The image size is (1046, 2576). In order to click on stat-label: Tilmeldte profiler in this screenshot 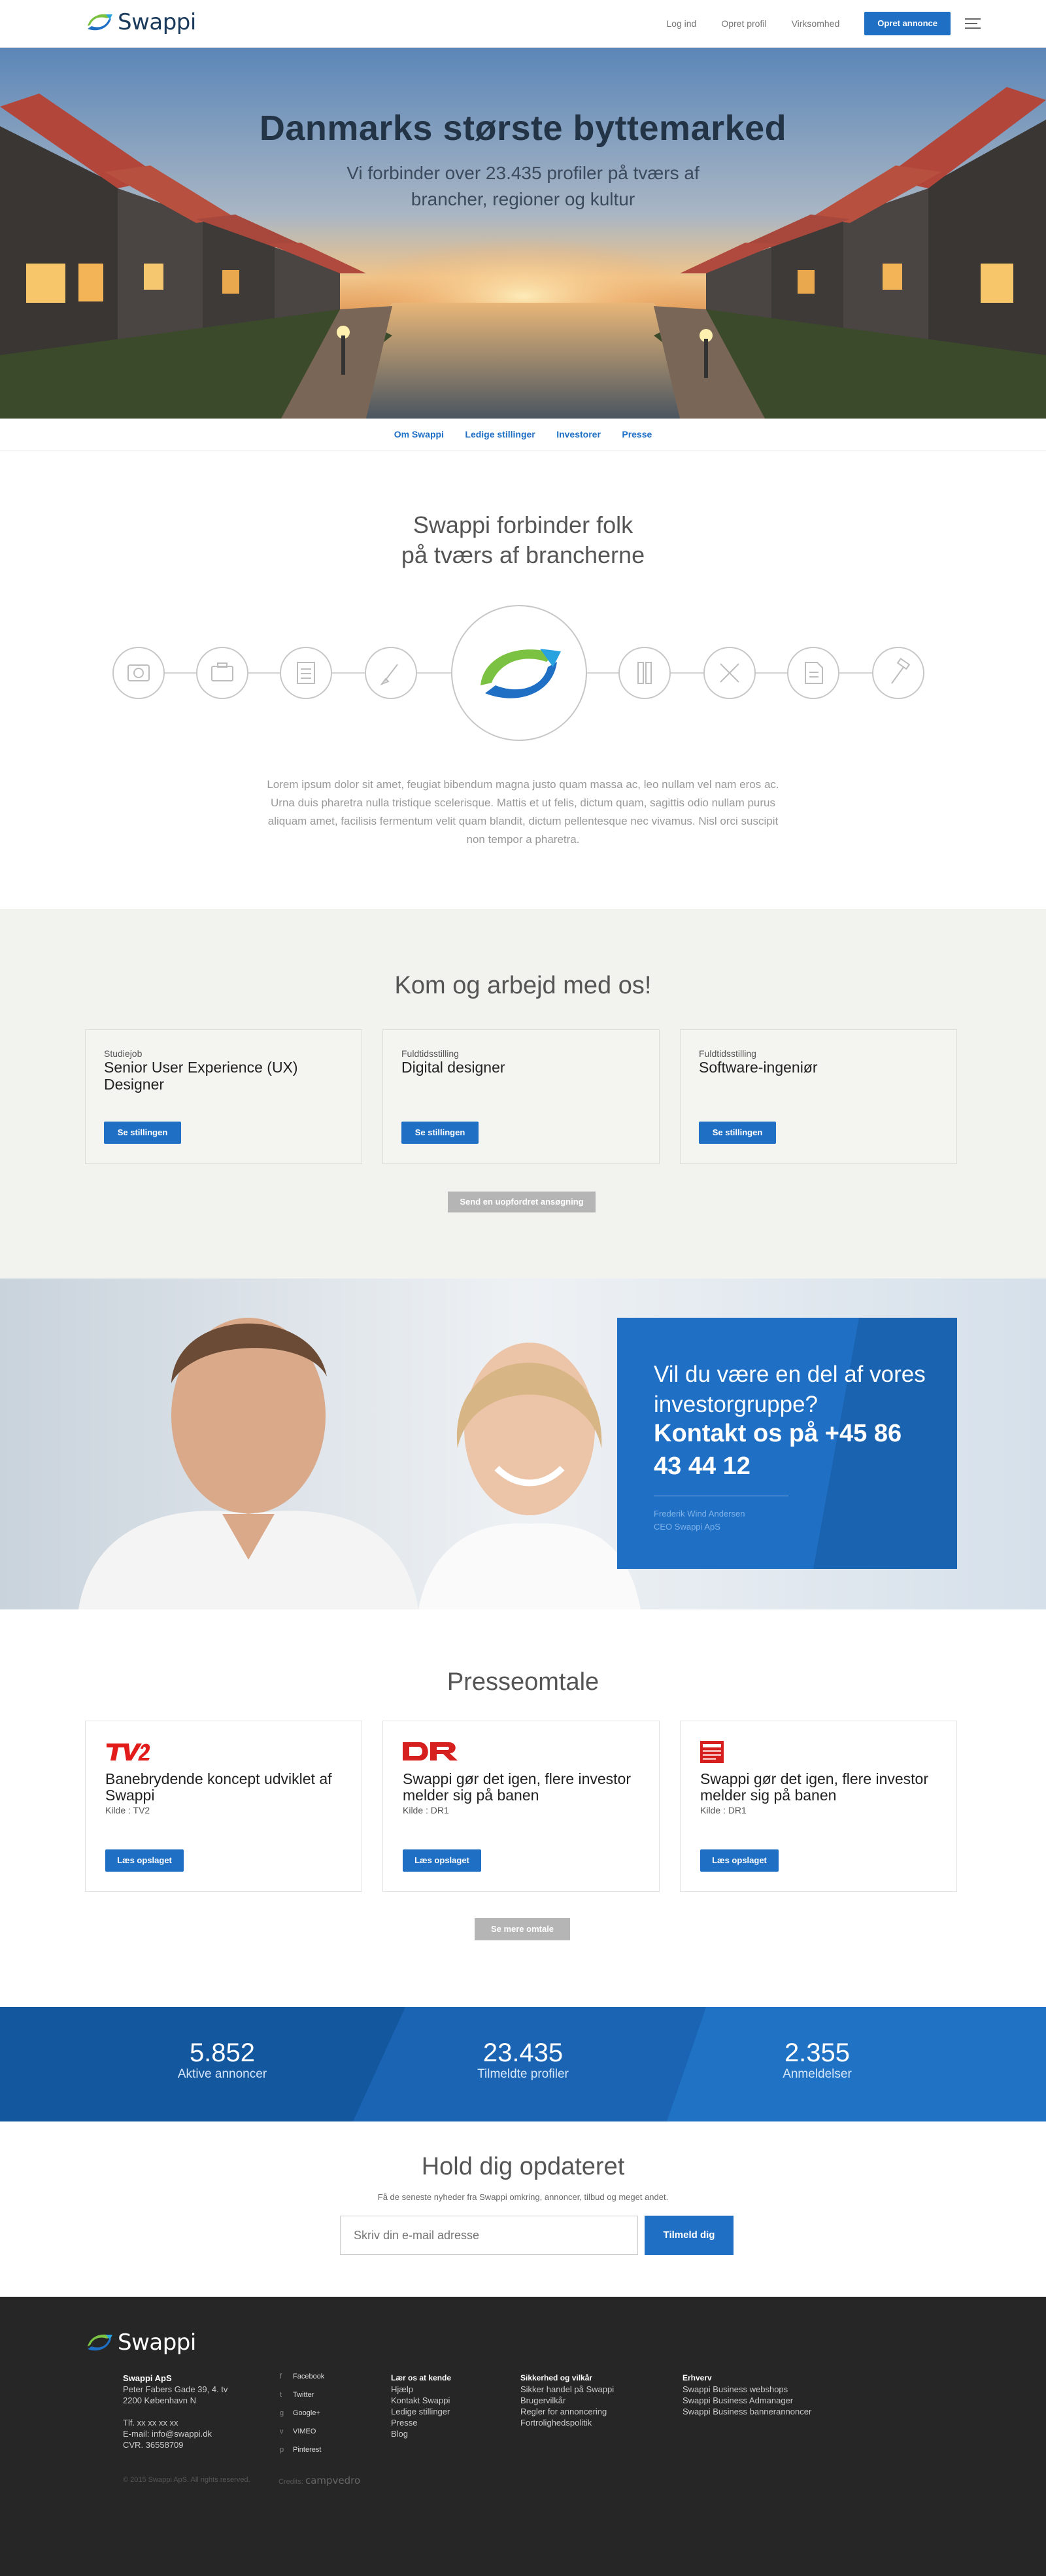, I will do `click(523, 2074)`.